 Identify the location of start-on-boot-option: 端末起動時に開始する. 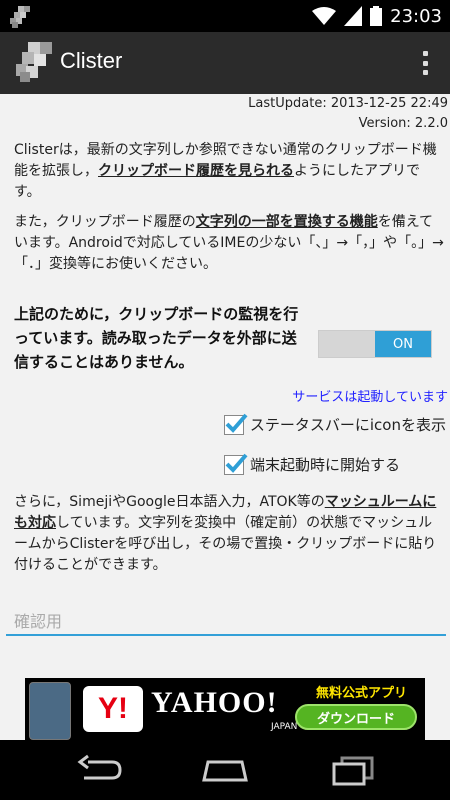
(311, 464).